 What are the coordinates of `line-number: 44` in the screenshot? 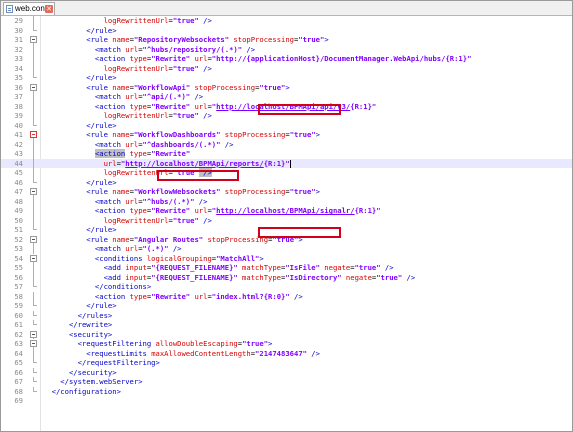 It's located at (18, 163).